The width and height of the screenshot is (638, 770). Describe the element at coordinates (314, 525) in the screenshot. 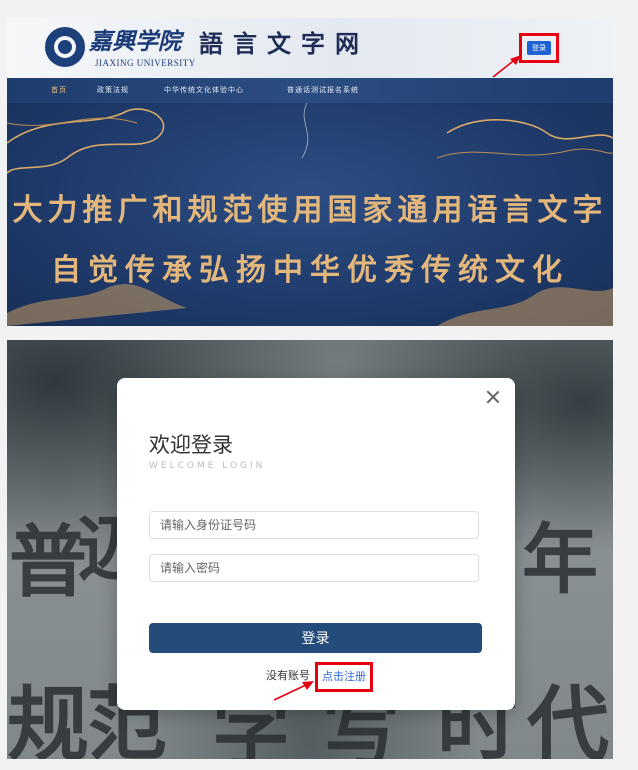

I see `id-number-input` at that location.